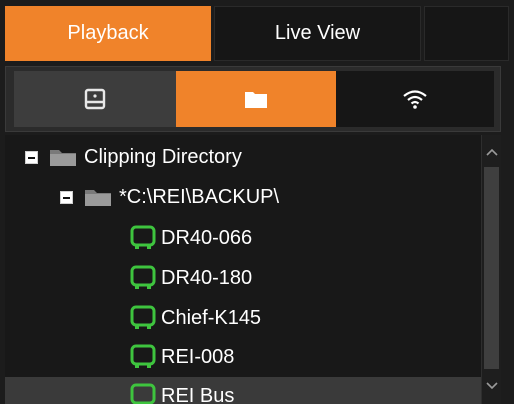 This screenshot has width=514, height=404. I want to click on view-tabs: Playback Live View, so click(257, 34).